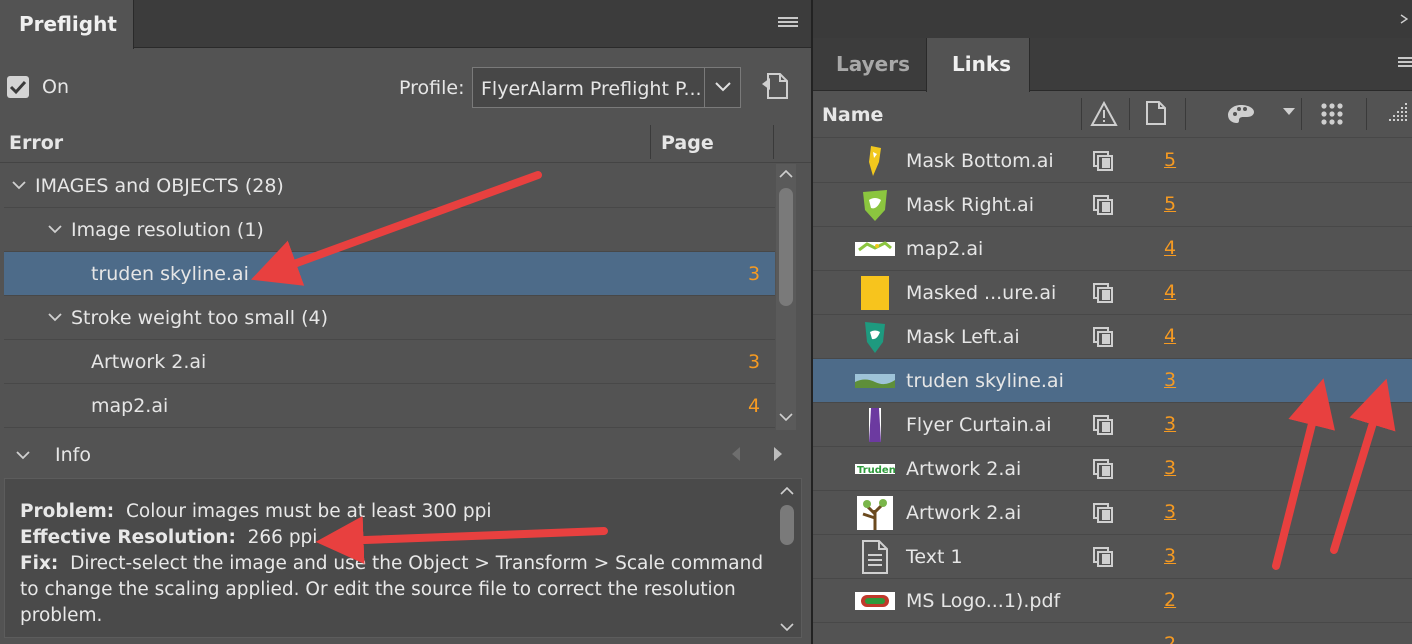 This screenshot has width=1412, height=644. Describe the element at coordinates (170, 274) in the screenshot. I see `error-item-label: truden skyline.ai` at that location.